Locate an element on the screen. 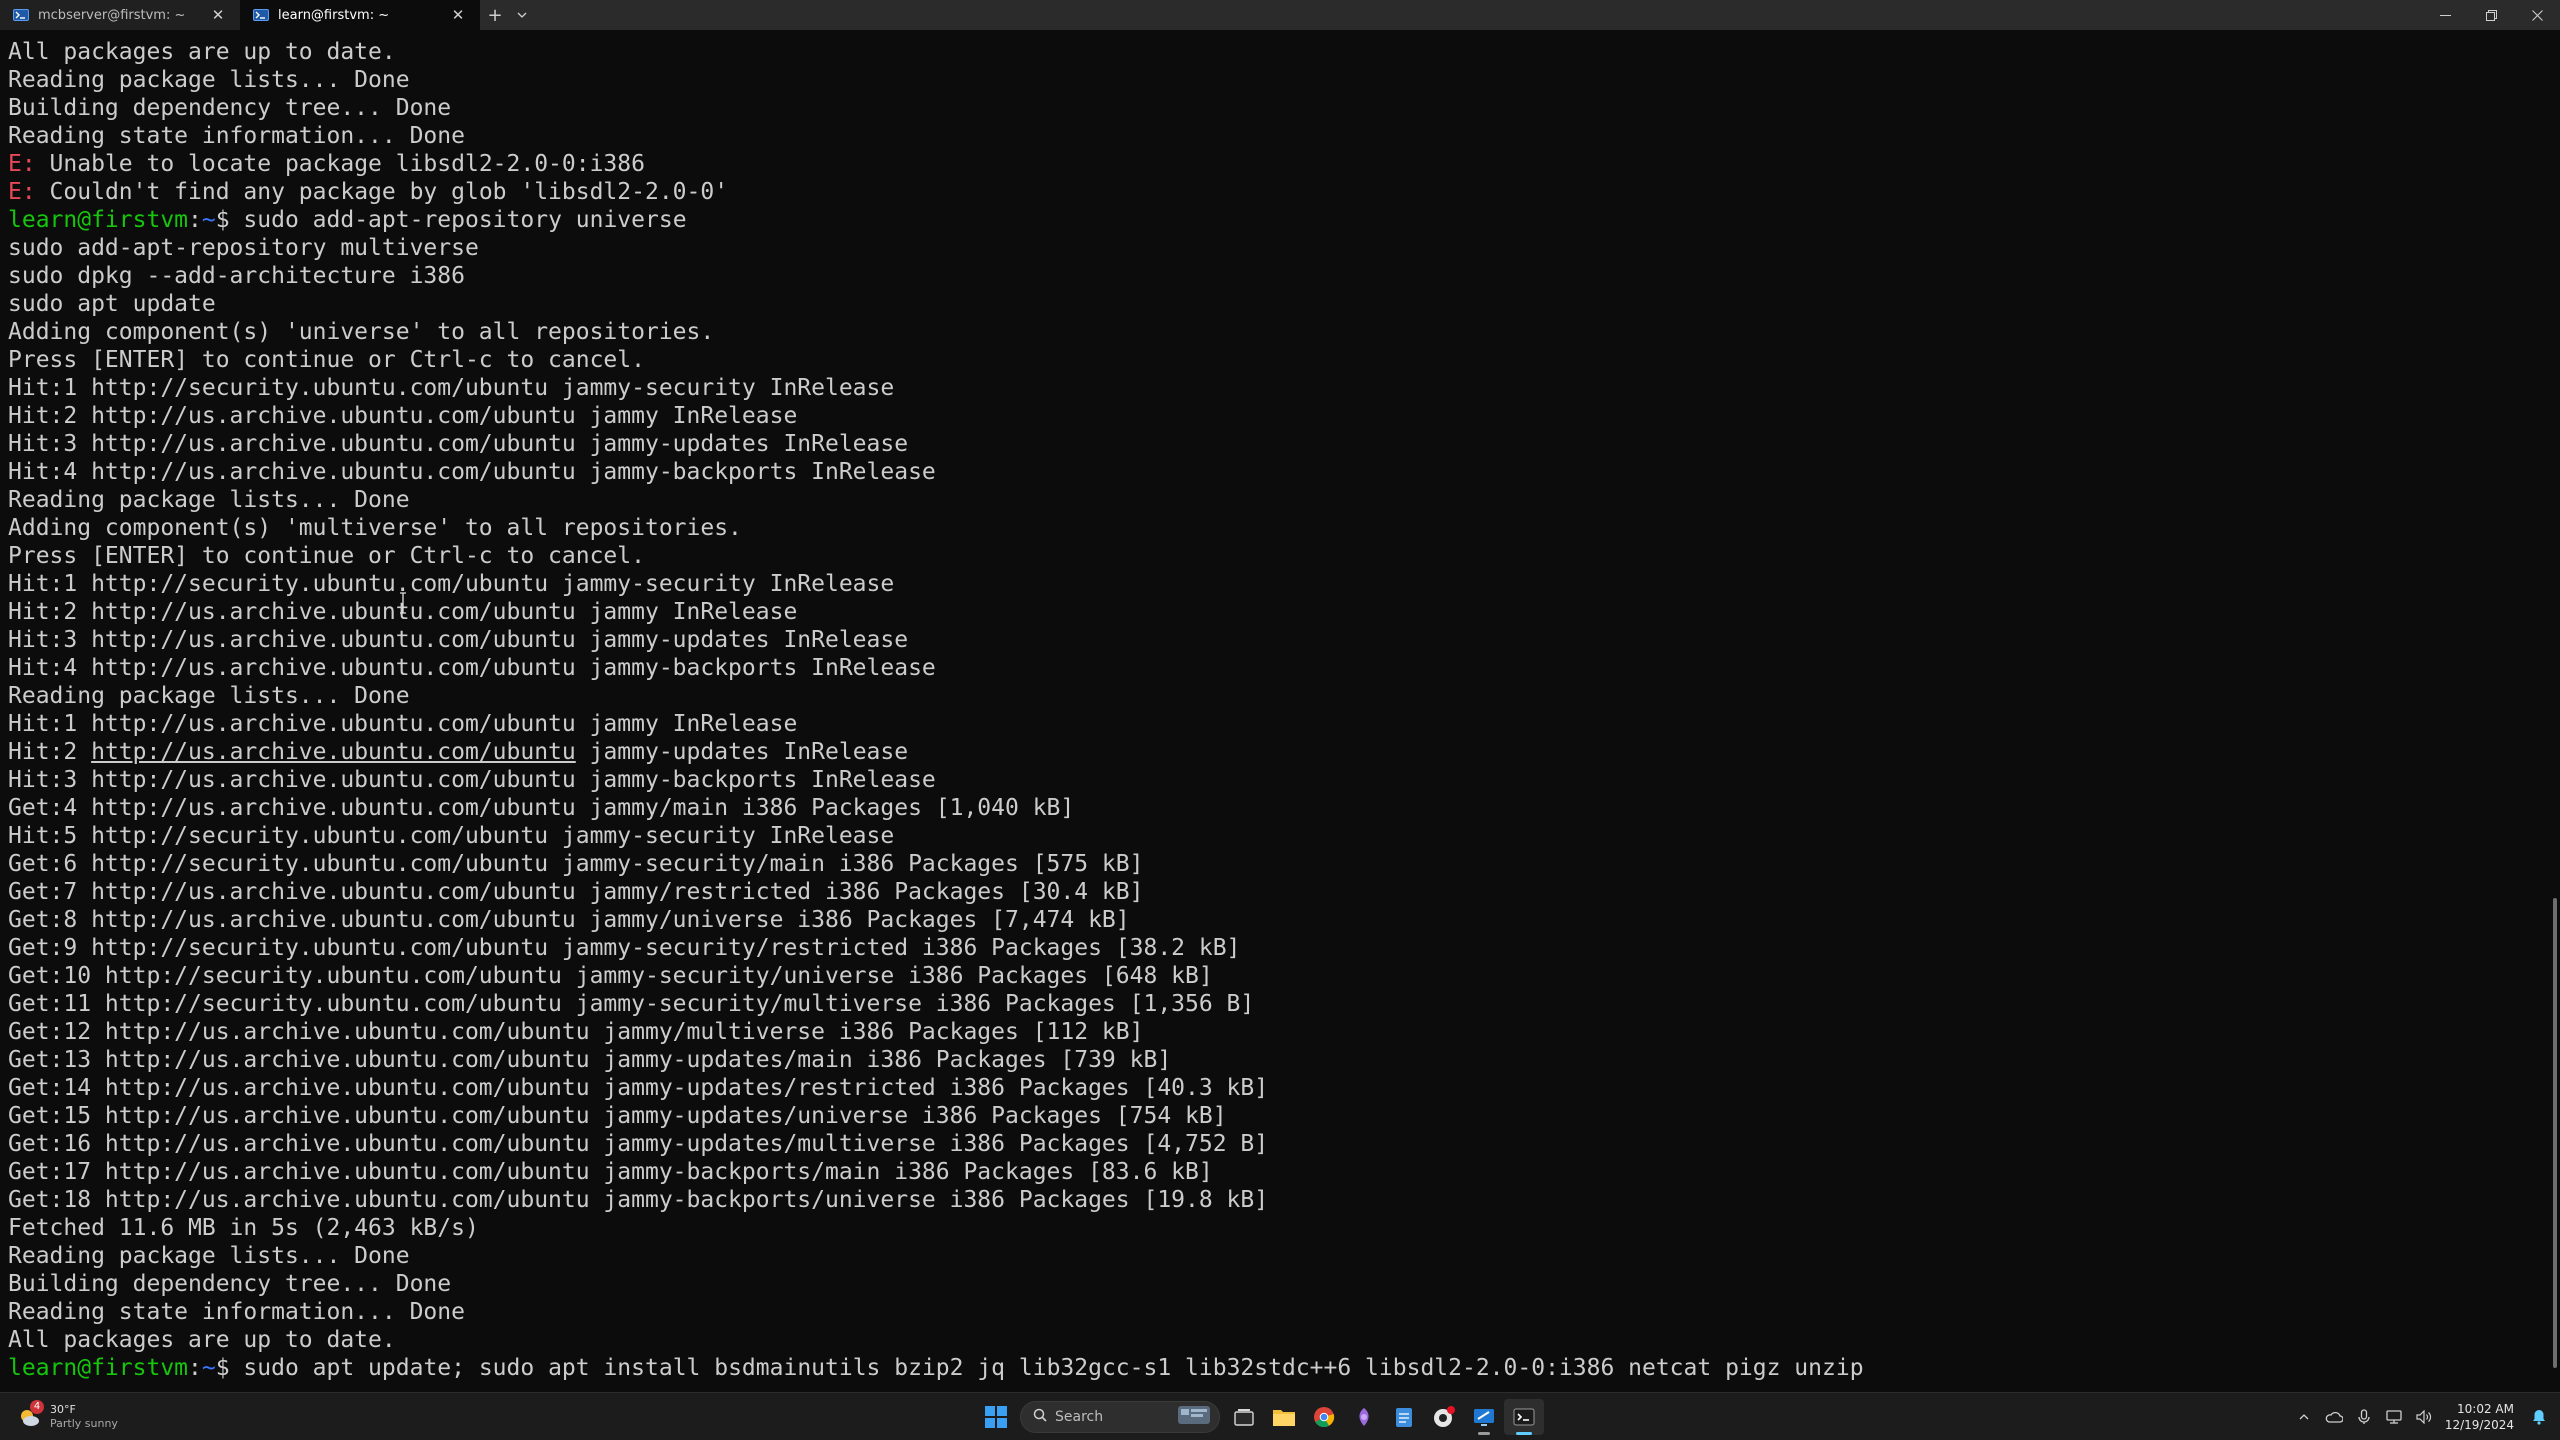 Image resolution: width=2560 pixels, height=1440 pixels. weather-badge: 4 is located at coordinates (37, 1407).